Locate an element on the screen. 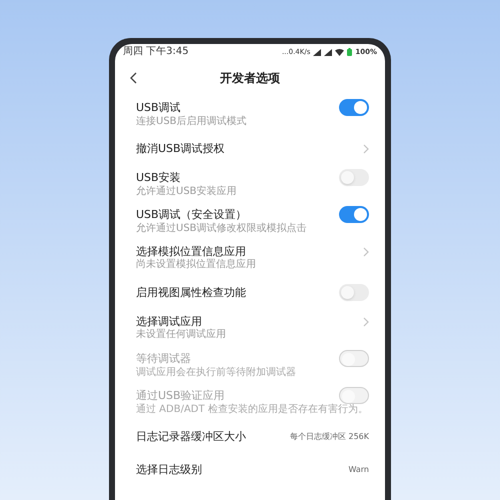 The height and width of the screenshot is (500, 500). setting-description: 尚未设置模拟位置信息应用 is located at coordinates (196, 265).